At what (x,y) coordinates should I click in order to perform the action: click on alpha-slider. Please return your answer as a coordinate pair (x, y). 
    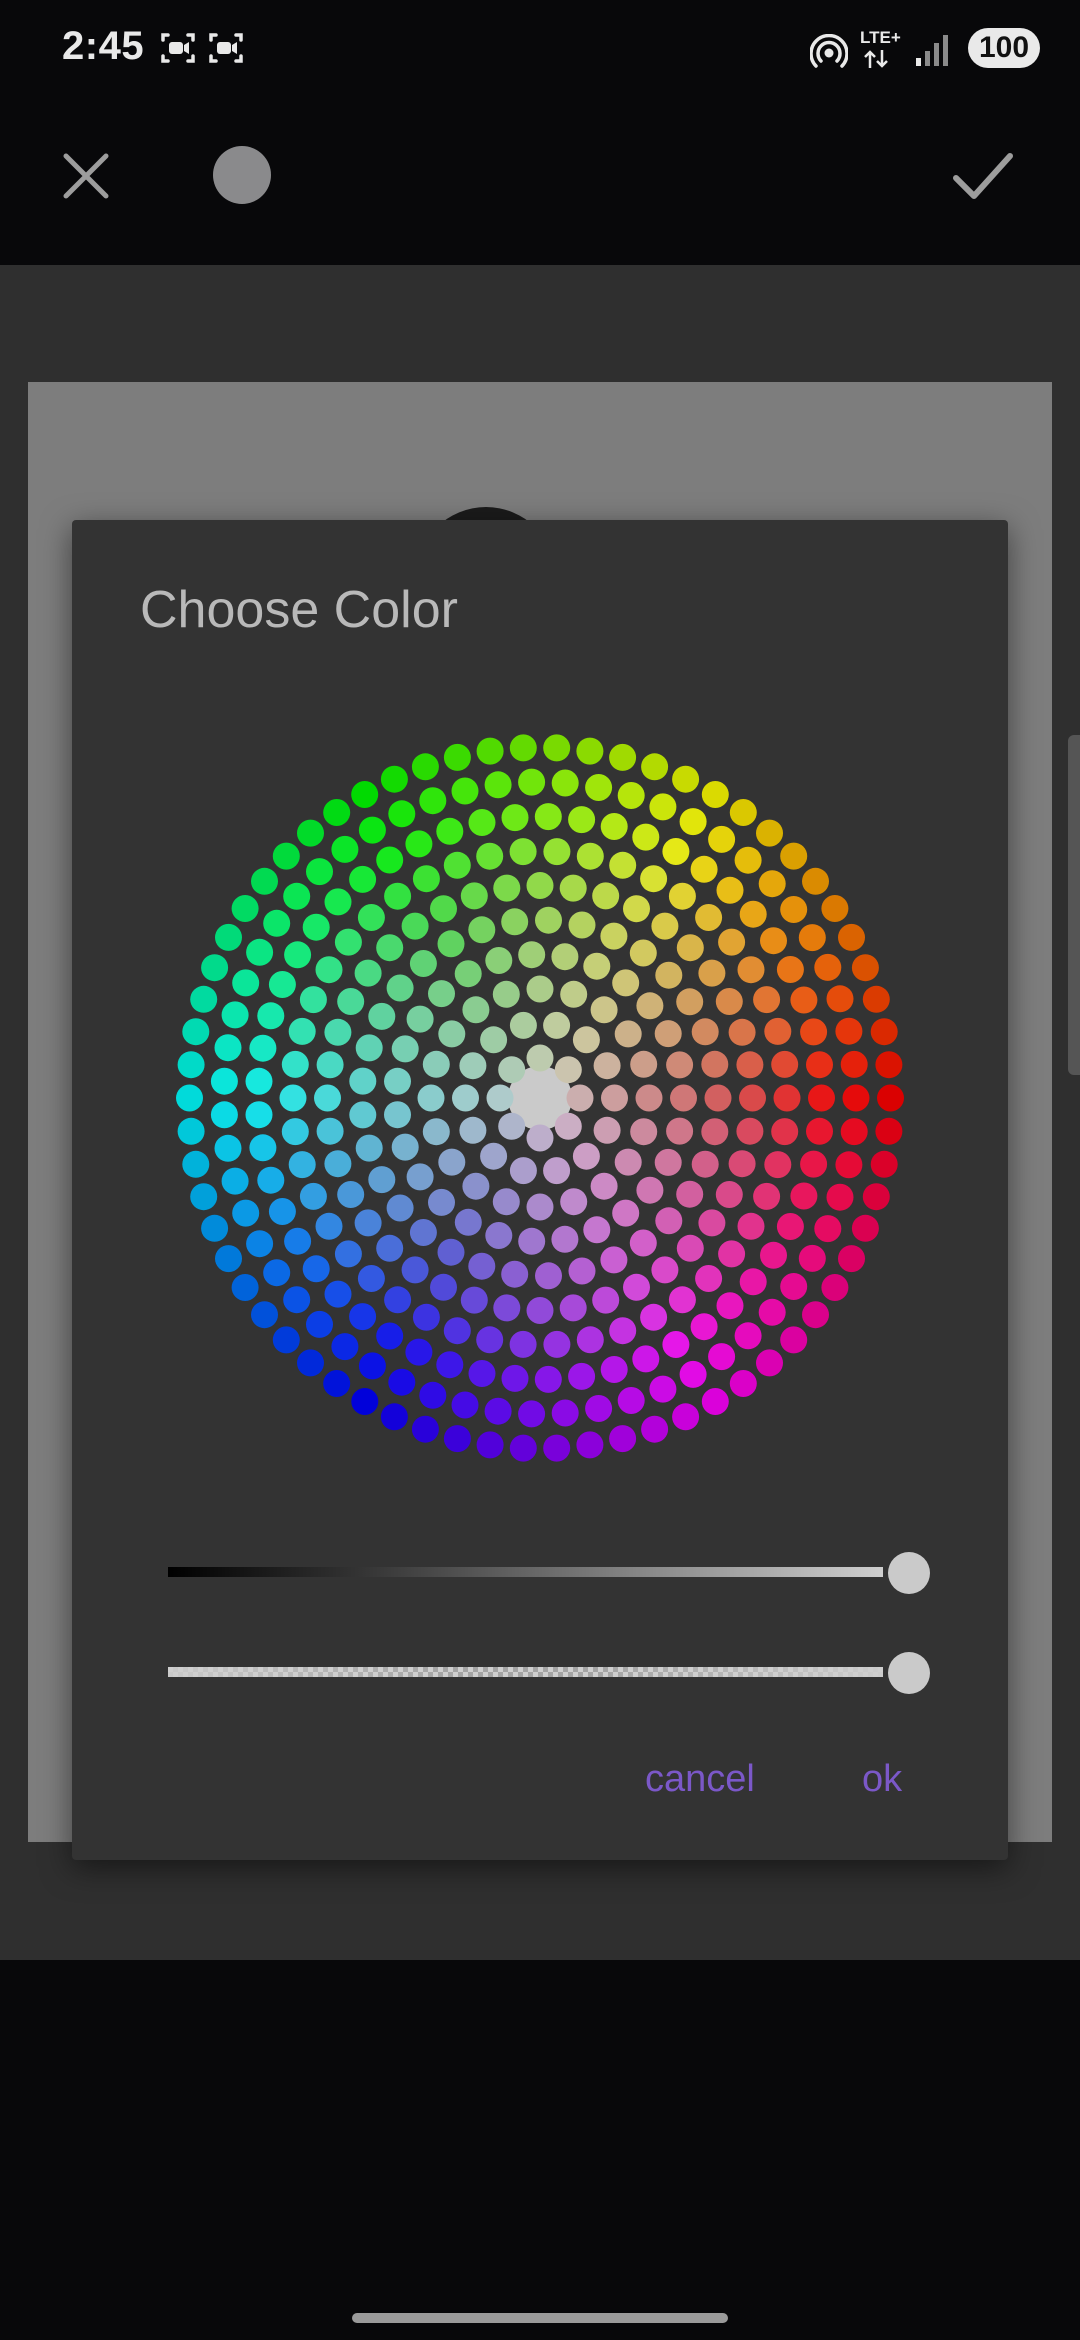
    Looking at the image, I should click on (549, 1673).